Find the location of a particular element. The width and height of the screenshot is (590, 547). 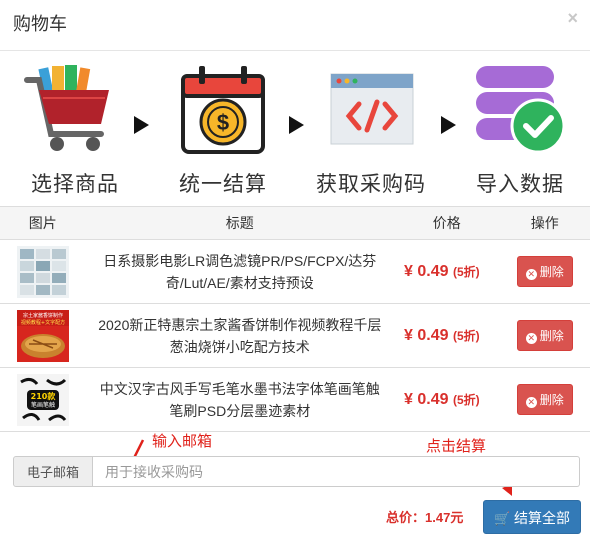

column-header-action: 操作 is located at coordinates (544, 223).